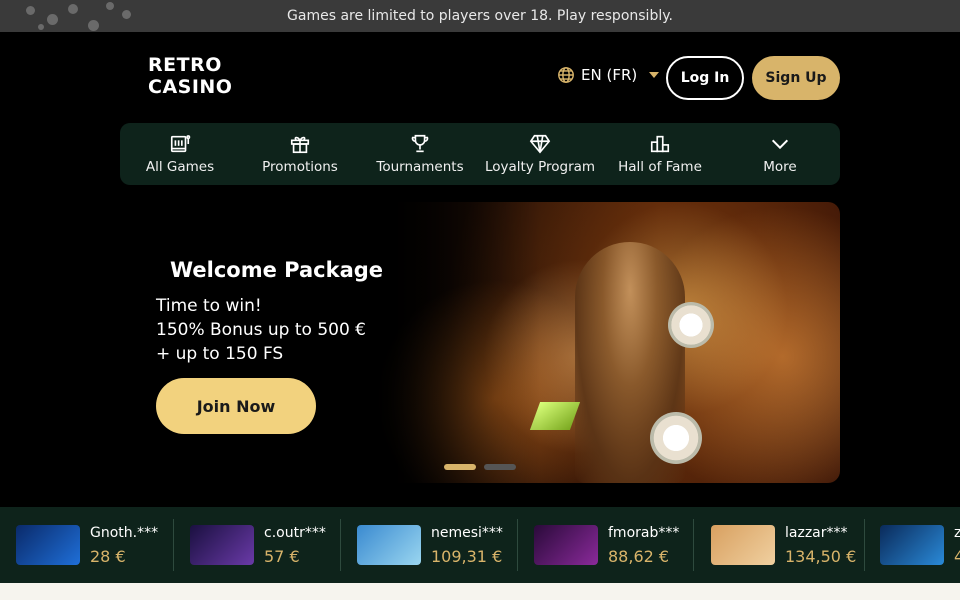 Image resolution: width=960 pixels, height=600 pixels. Describe the element at coordinates (180, 154) in the screenshot. I see `nav-item-all-games: All Games` at that location.